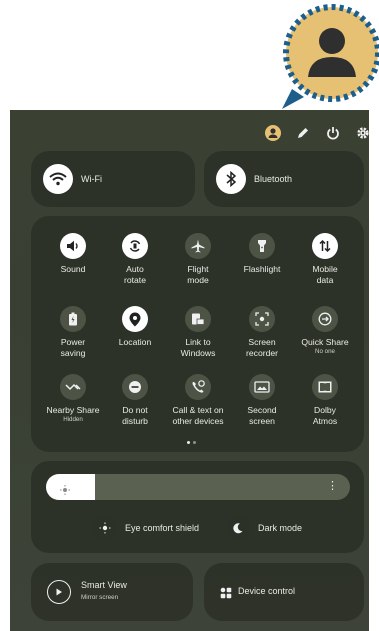 This screenshot has width=379, height=631. I want to click on brightness-fill, so click(70, 487).